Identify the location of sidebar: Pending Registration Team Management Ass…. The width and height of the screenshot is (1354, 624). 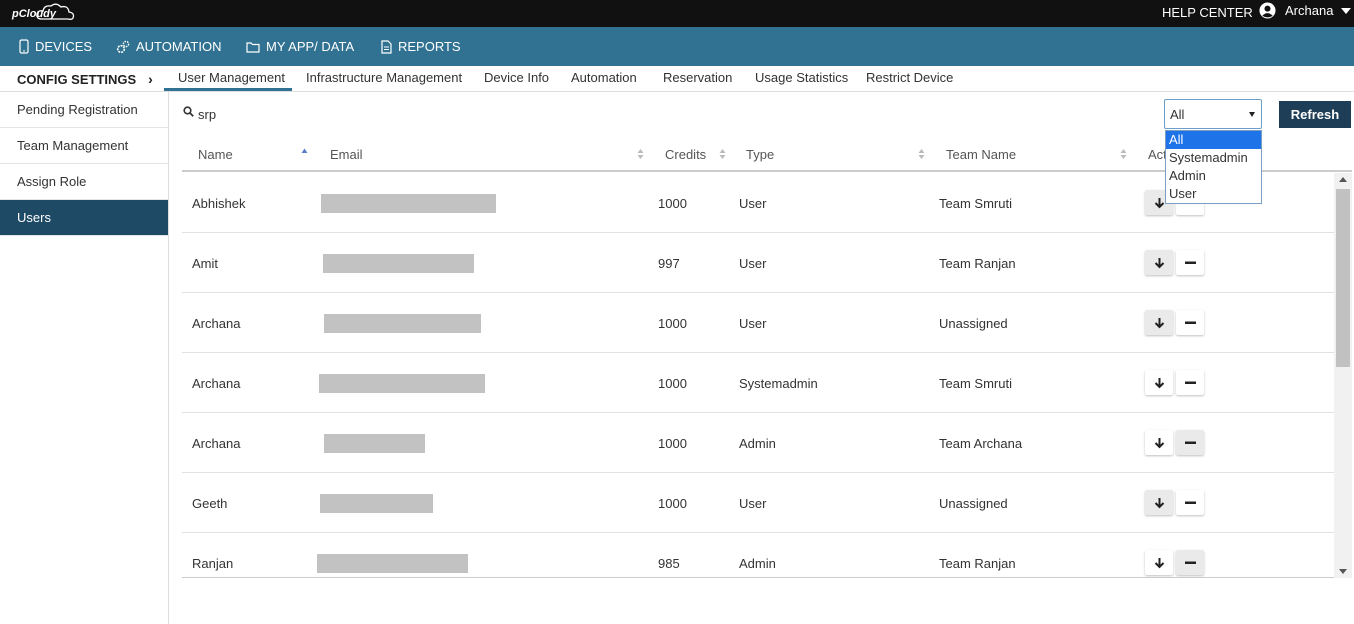
(84, 358).